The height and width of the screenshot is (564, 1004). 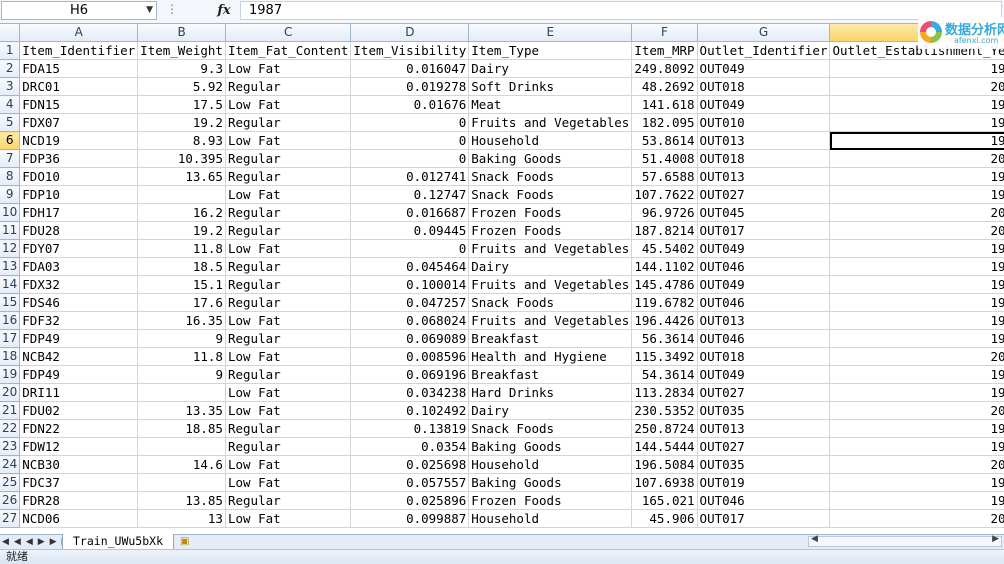 What do you see at coordinates (10, 68) in the screenshot?
I see `row-header: 2` at bounding box center [10, 68].